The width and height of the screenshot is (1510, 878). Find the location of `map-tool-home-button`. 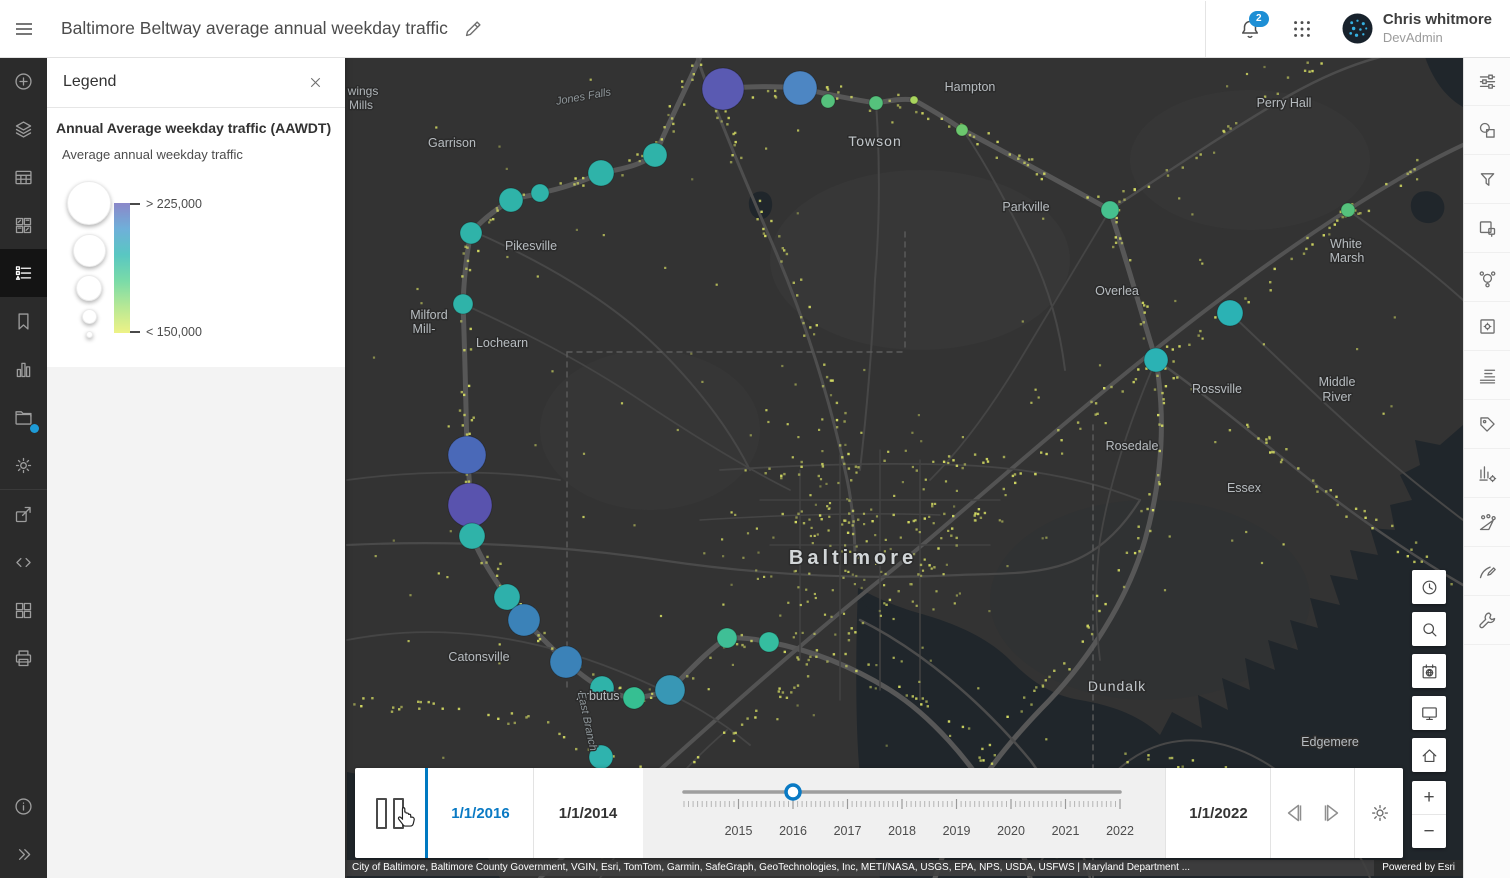

map-tool-home-button is located at coordinates (1429, 755).